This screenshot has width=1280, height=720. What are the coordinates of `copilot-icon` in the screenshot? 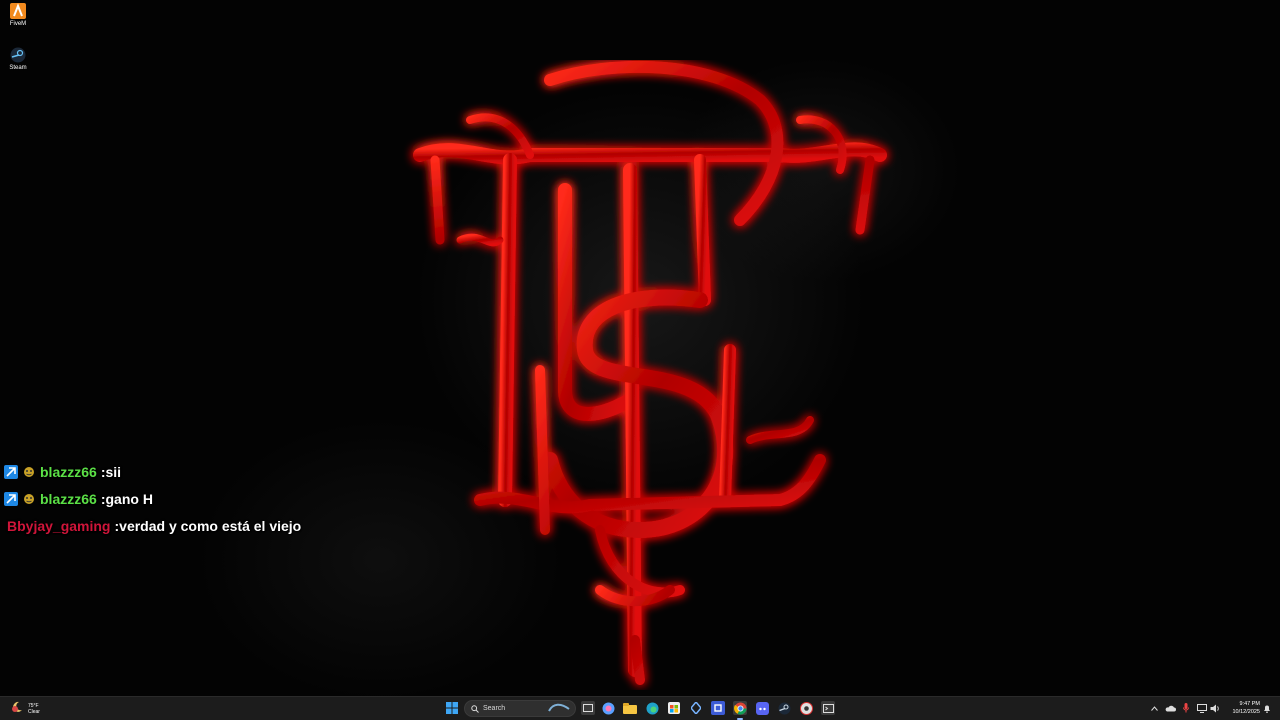 It's located at (608, 708).